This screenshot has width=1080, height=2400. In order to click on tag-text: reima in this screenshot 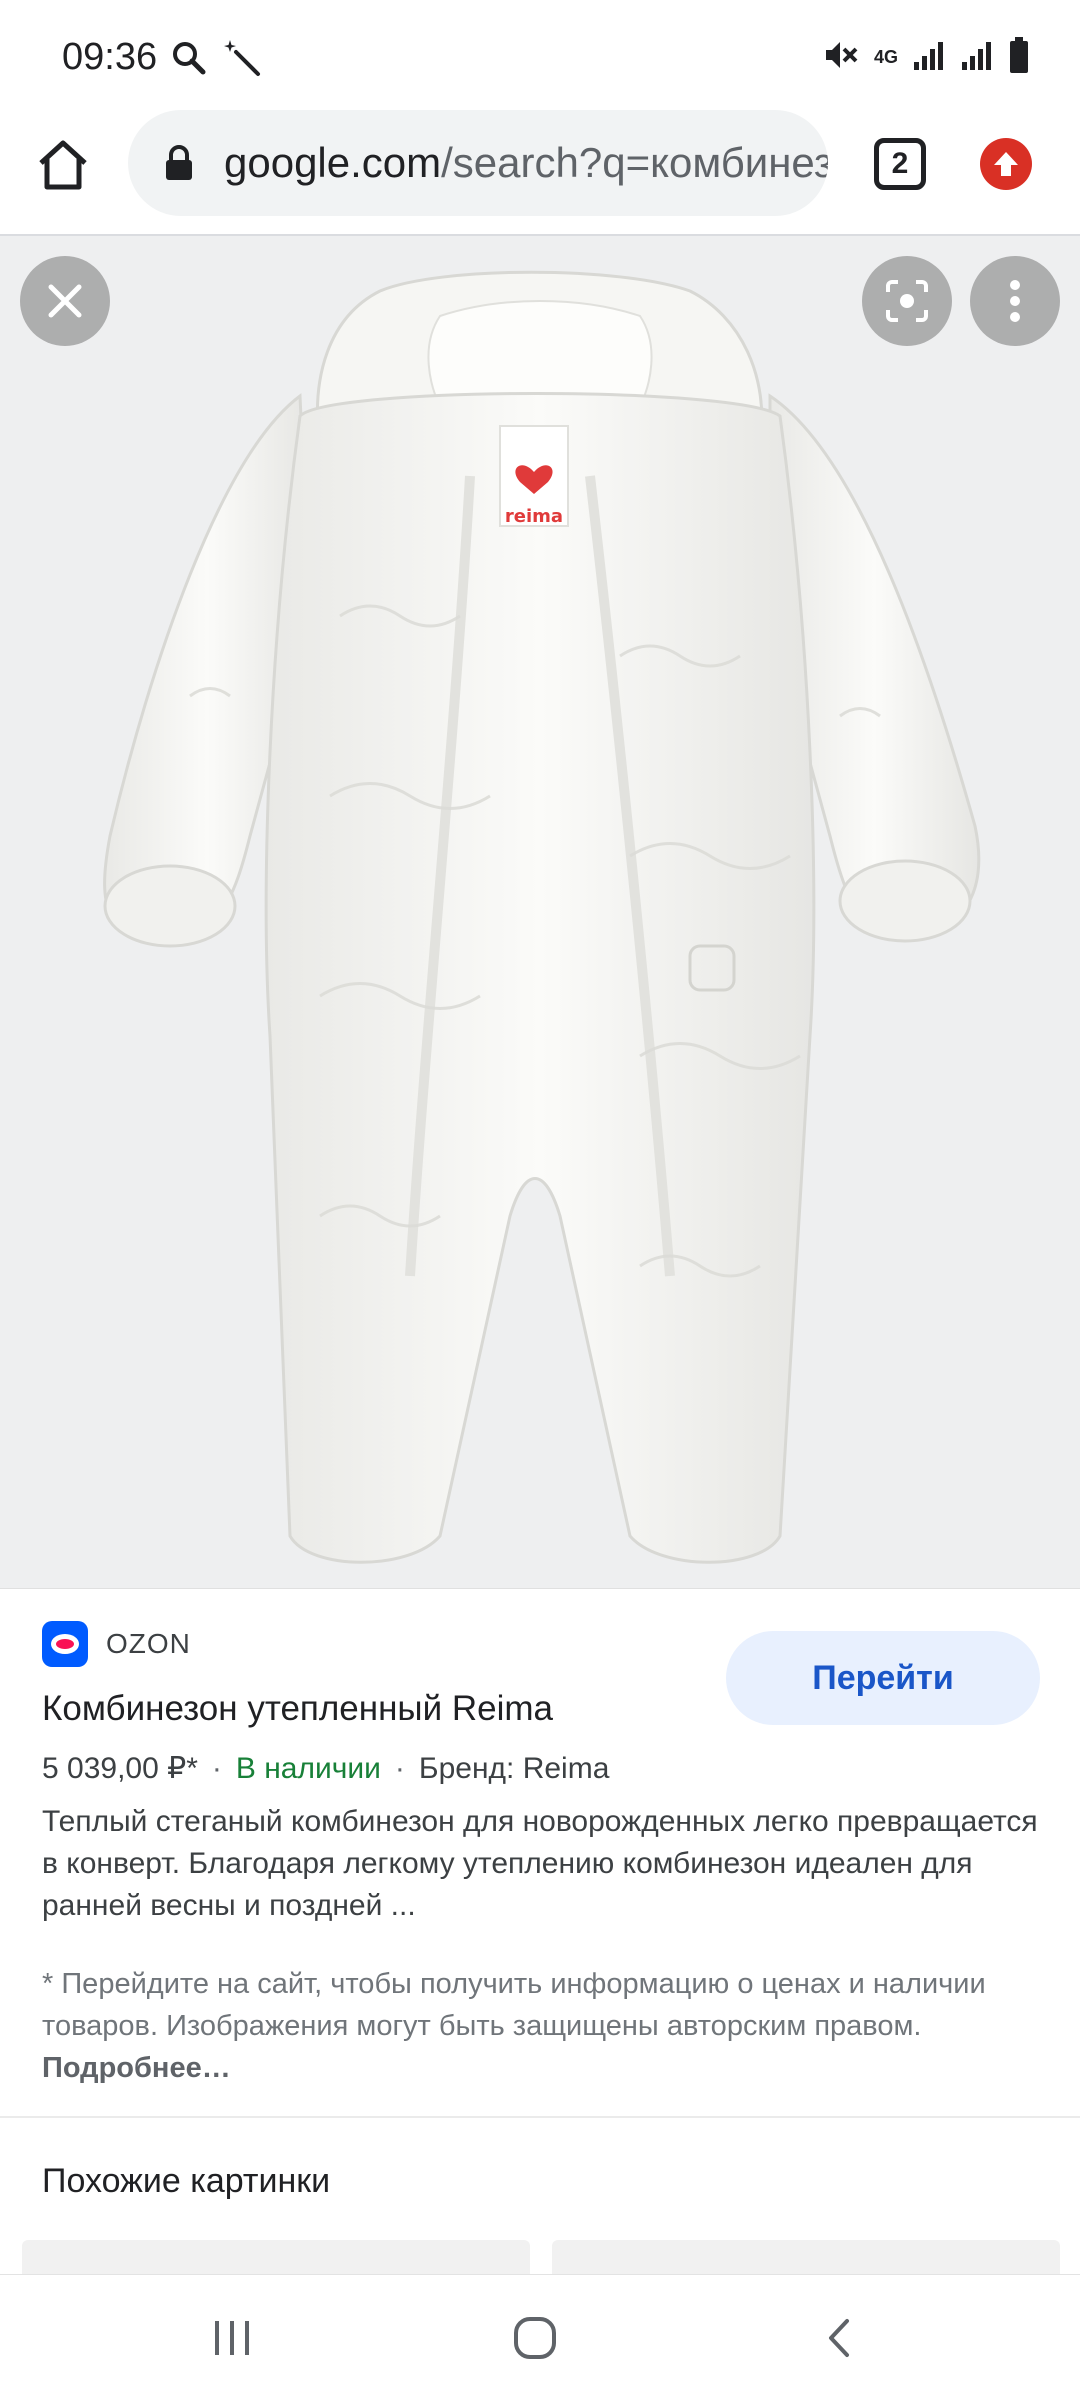, I will do `click(534, 516)`.